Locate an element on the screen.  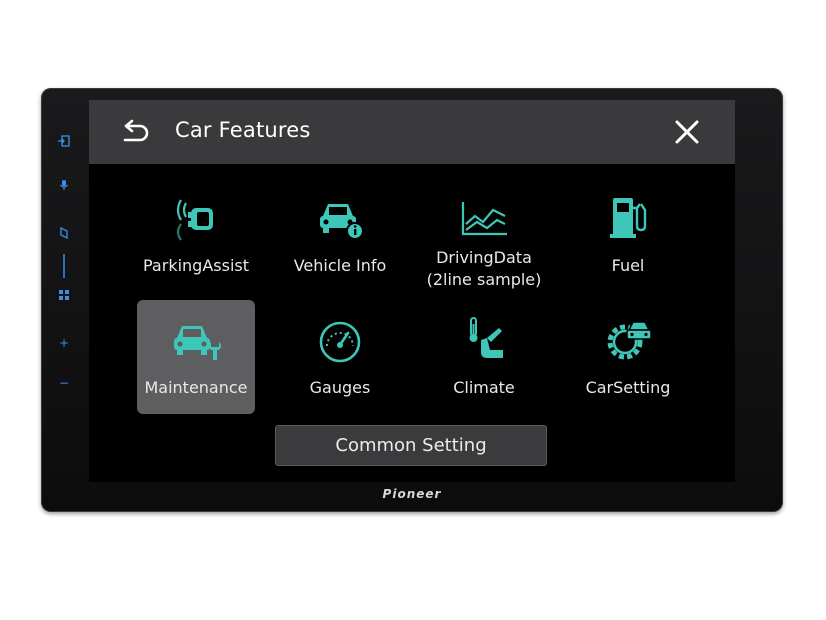
maintenance-icon is located at coordinates (197, 343).